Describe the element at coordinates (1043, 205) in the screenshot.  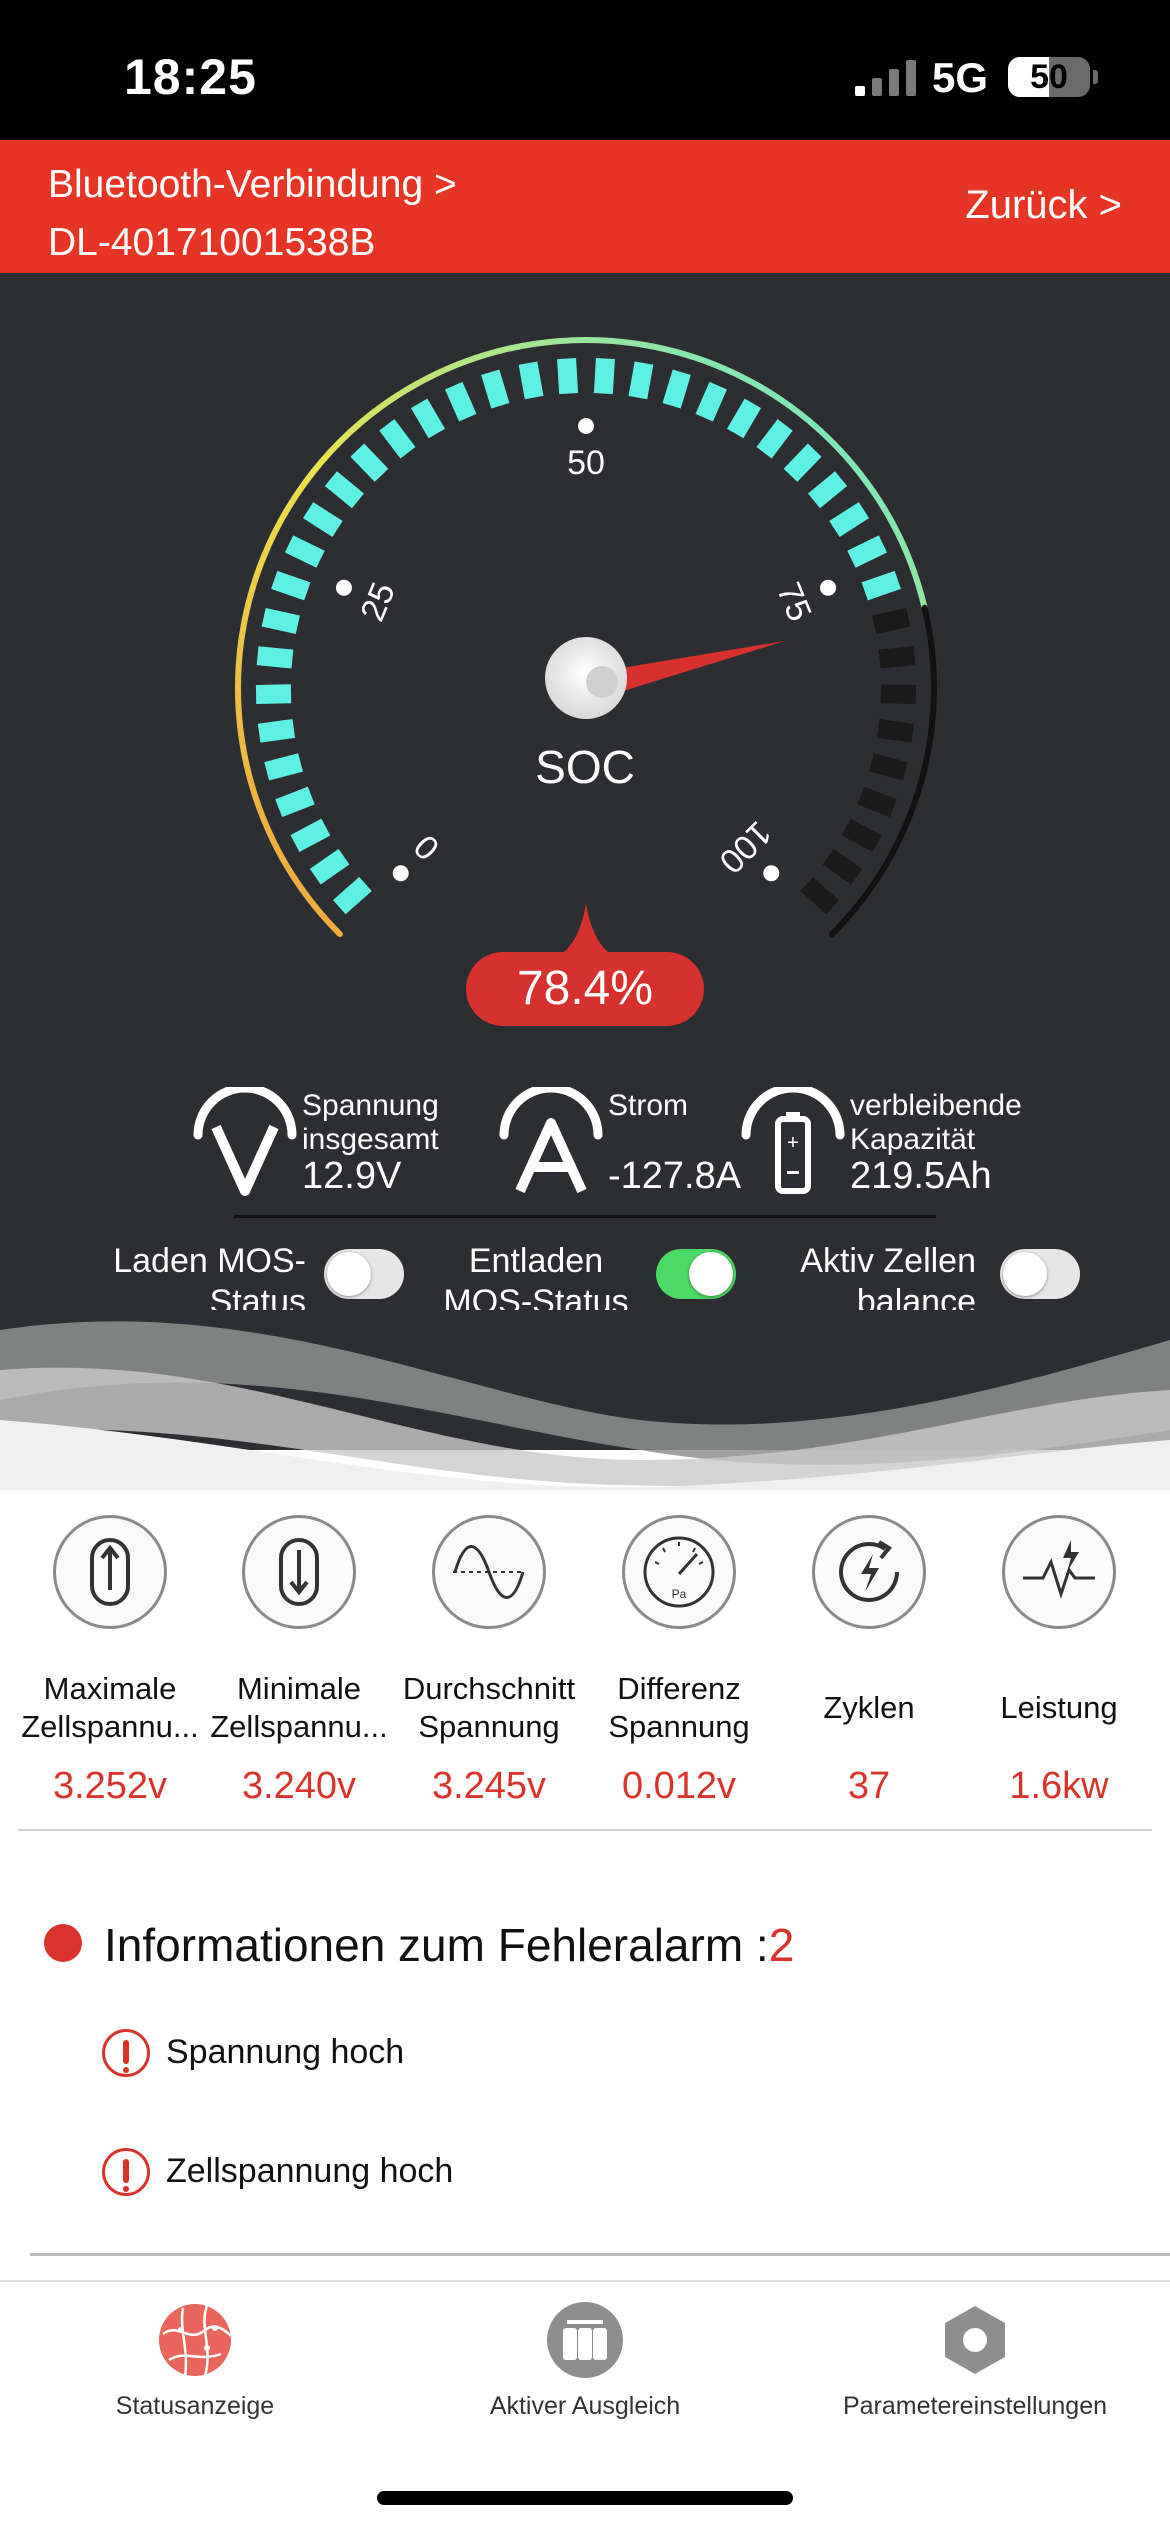
I see `back-button: Zurück >` at that location.